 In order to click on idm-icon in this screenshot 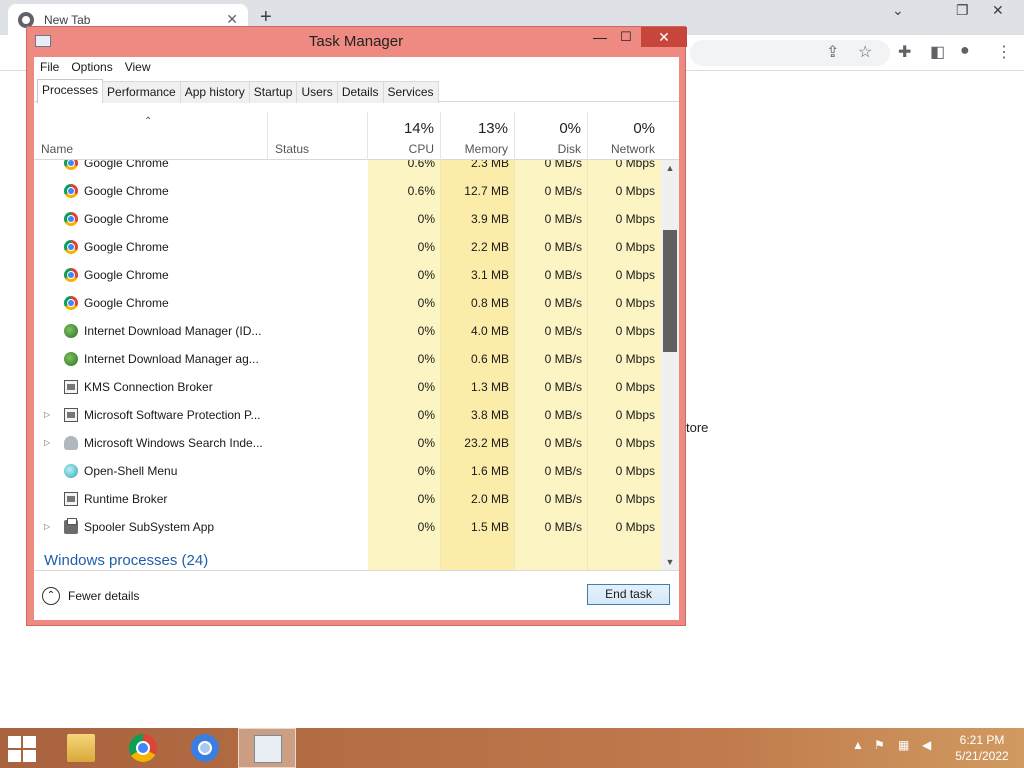, I will do `click(71, 359)`.